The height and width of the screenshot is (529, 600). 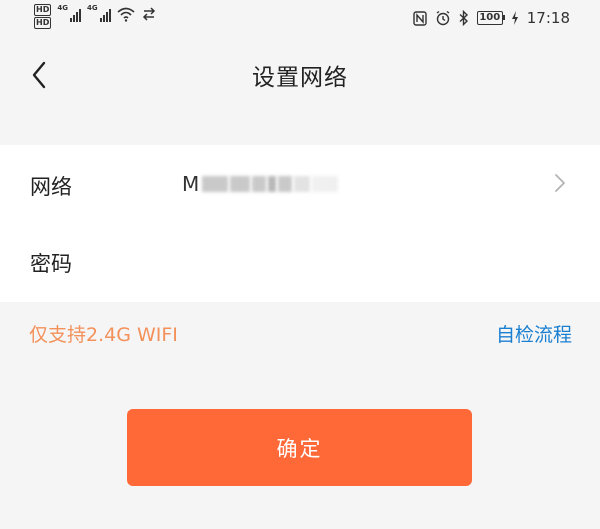 I want to click on wifi-icon, so click(x=126, y=14).